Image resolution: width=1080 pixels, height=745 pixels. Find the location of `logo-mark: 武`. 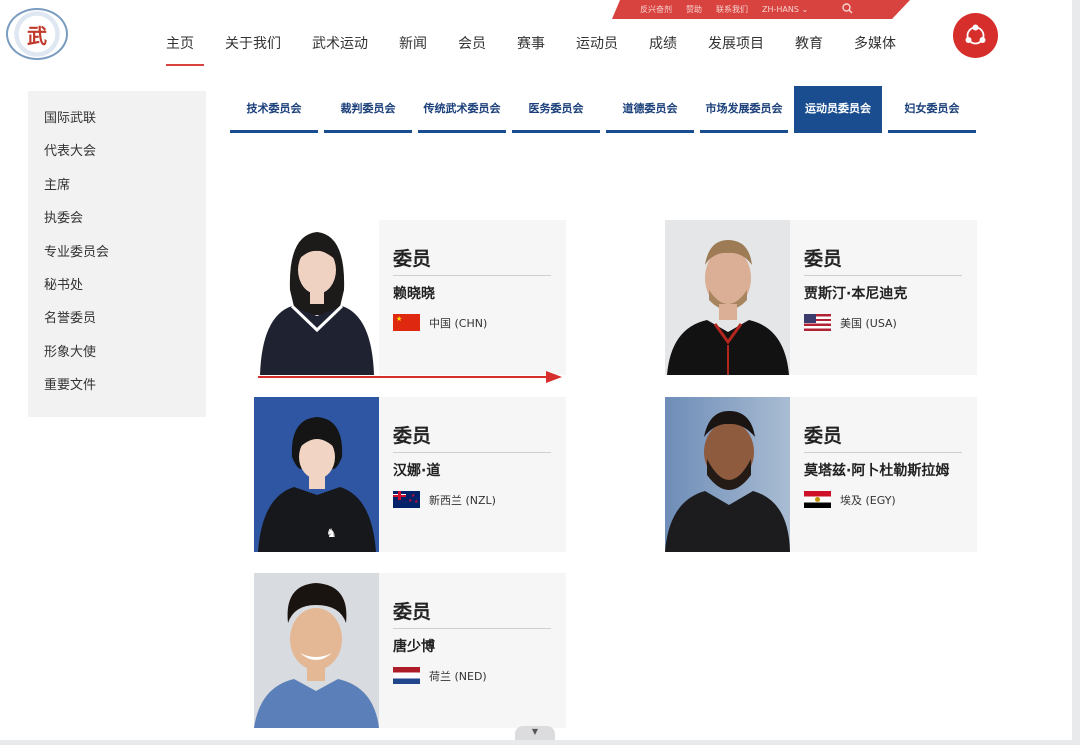

logo-mark: 武 is located at coordinates (37, 35).